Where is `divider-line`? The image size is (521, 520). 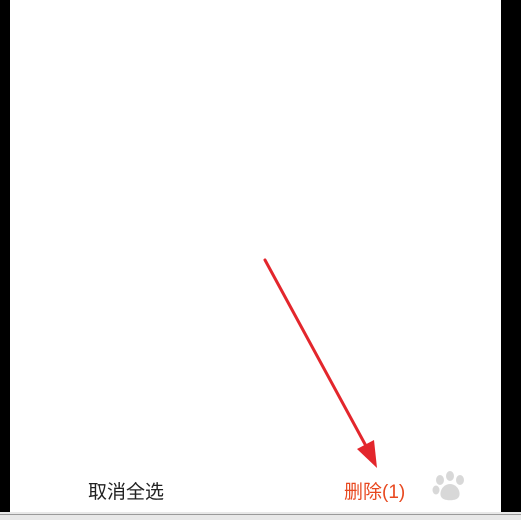
divider-line is located at coordinates (260, 514).